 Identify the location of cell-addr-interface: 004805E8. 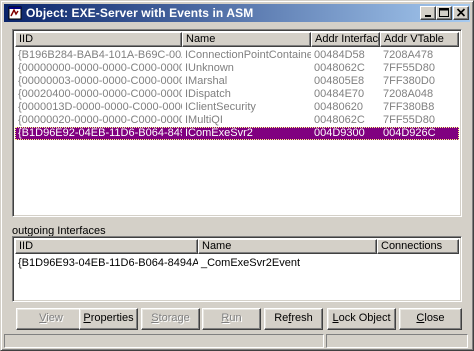
(339, 81).